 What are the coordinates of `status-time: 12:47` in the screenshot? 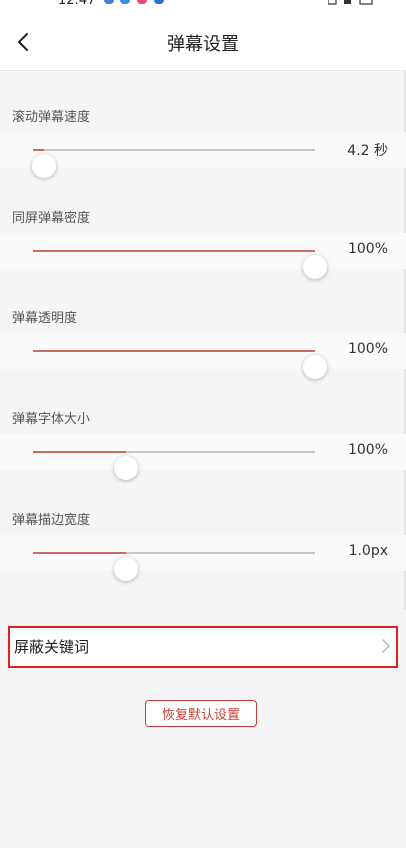 It's located at (77, 4).